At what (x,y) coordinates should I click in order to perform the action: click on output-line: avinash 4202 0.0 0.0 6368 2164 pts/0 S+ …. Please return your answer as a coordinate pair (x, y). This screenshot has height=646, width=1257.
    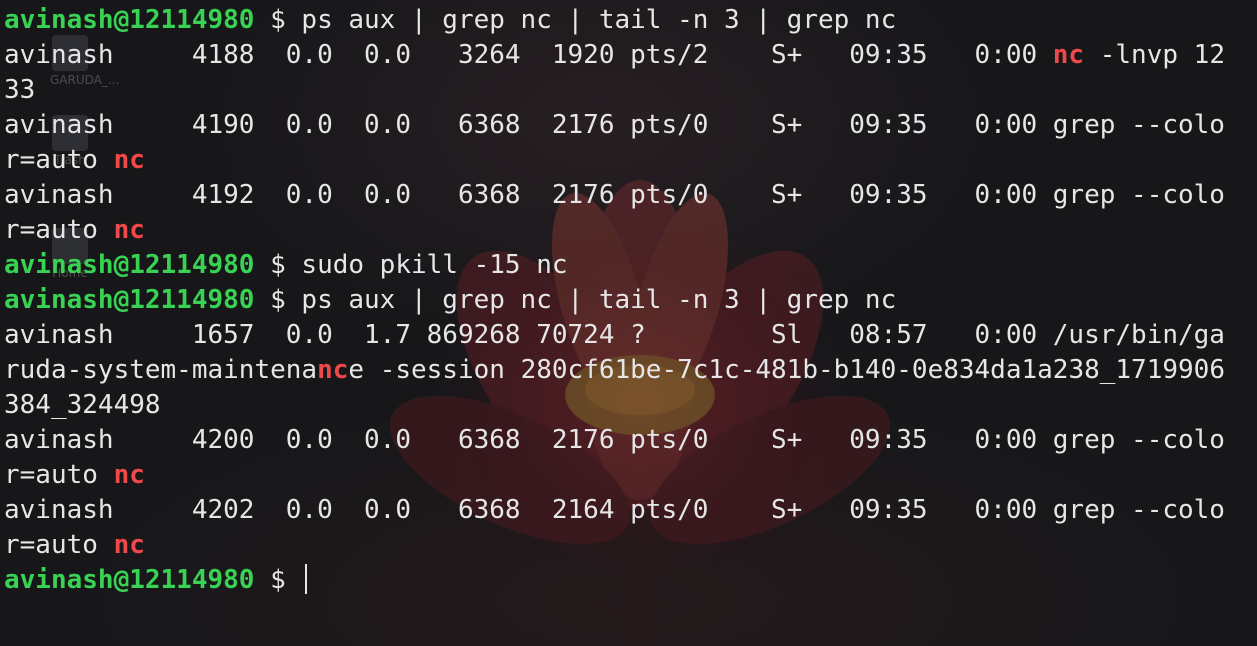
    Looking at the image, I should click on (614, 510).